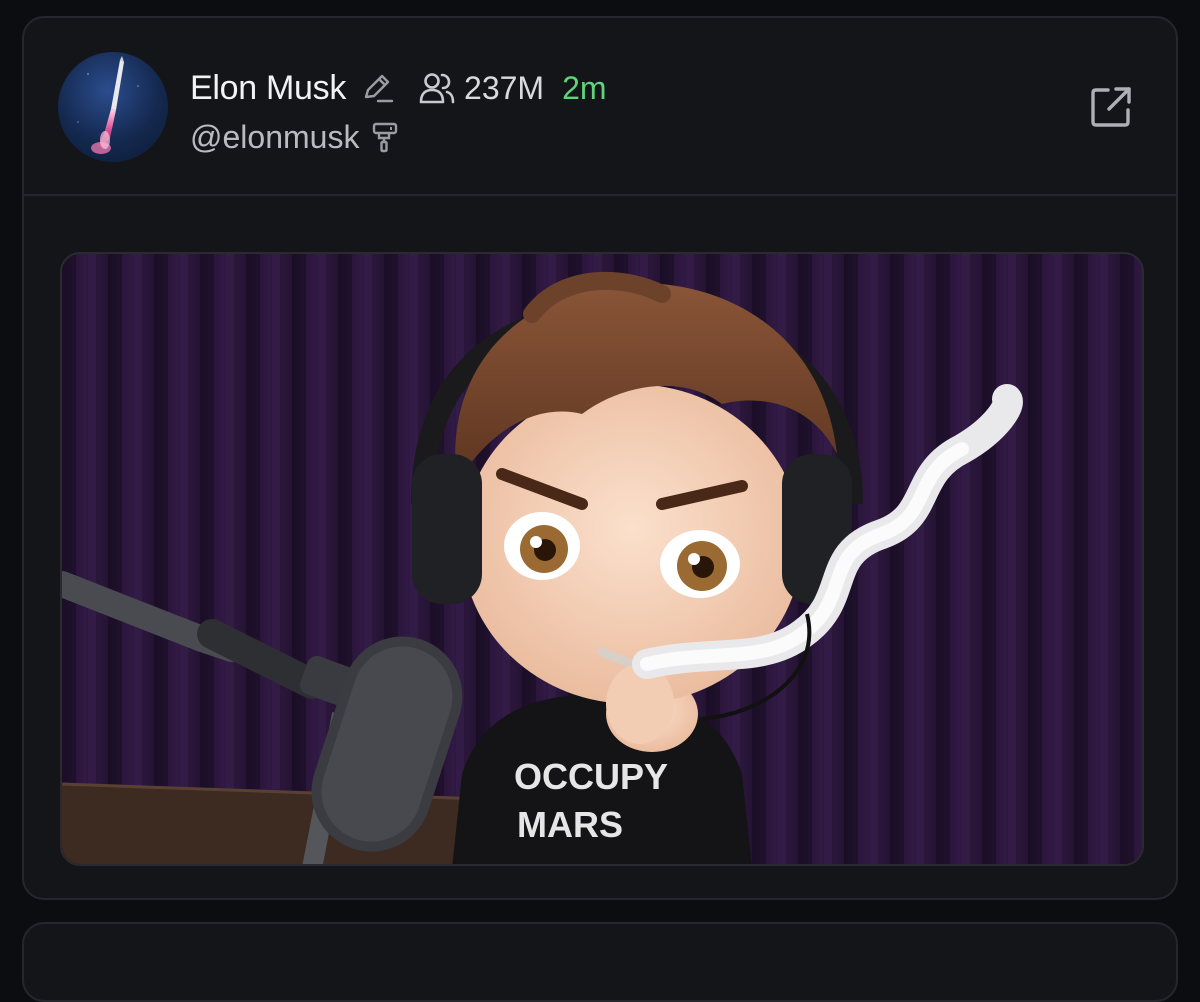  Describe the element at coordinates (504, 87) in the screenshot. I see `follower-count: 237M` at that location.